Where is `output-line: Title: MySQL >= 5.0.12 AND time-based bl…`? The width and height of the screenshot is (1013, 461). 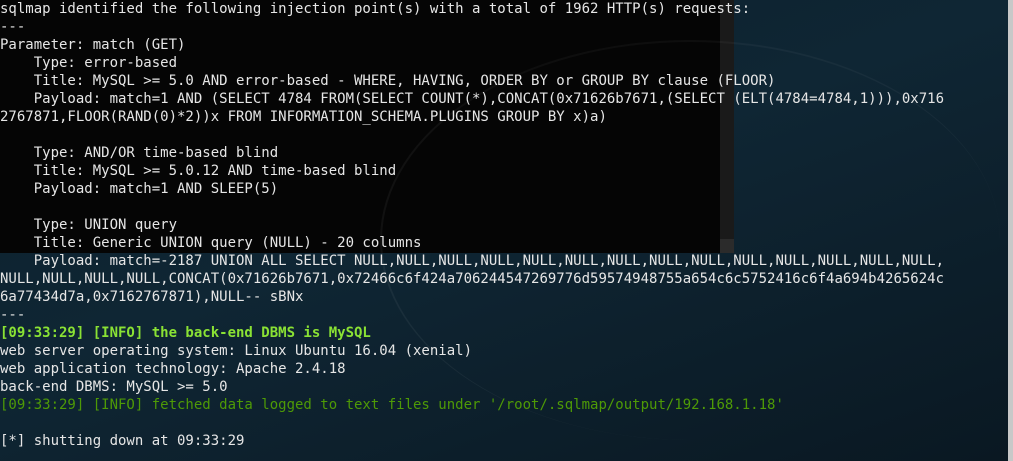
output-line: Title: MySQL >= 5.0.12 AND time-based bl… is located at coordinates (198, 171).